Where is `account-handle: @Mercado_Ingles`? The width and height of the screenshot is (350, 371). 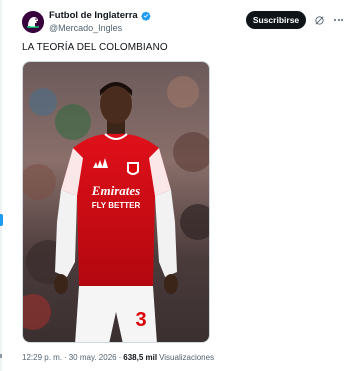 account-handle: @Mercado_Ingles is located at coordinates (100, 28).